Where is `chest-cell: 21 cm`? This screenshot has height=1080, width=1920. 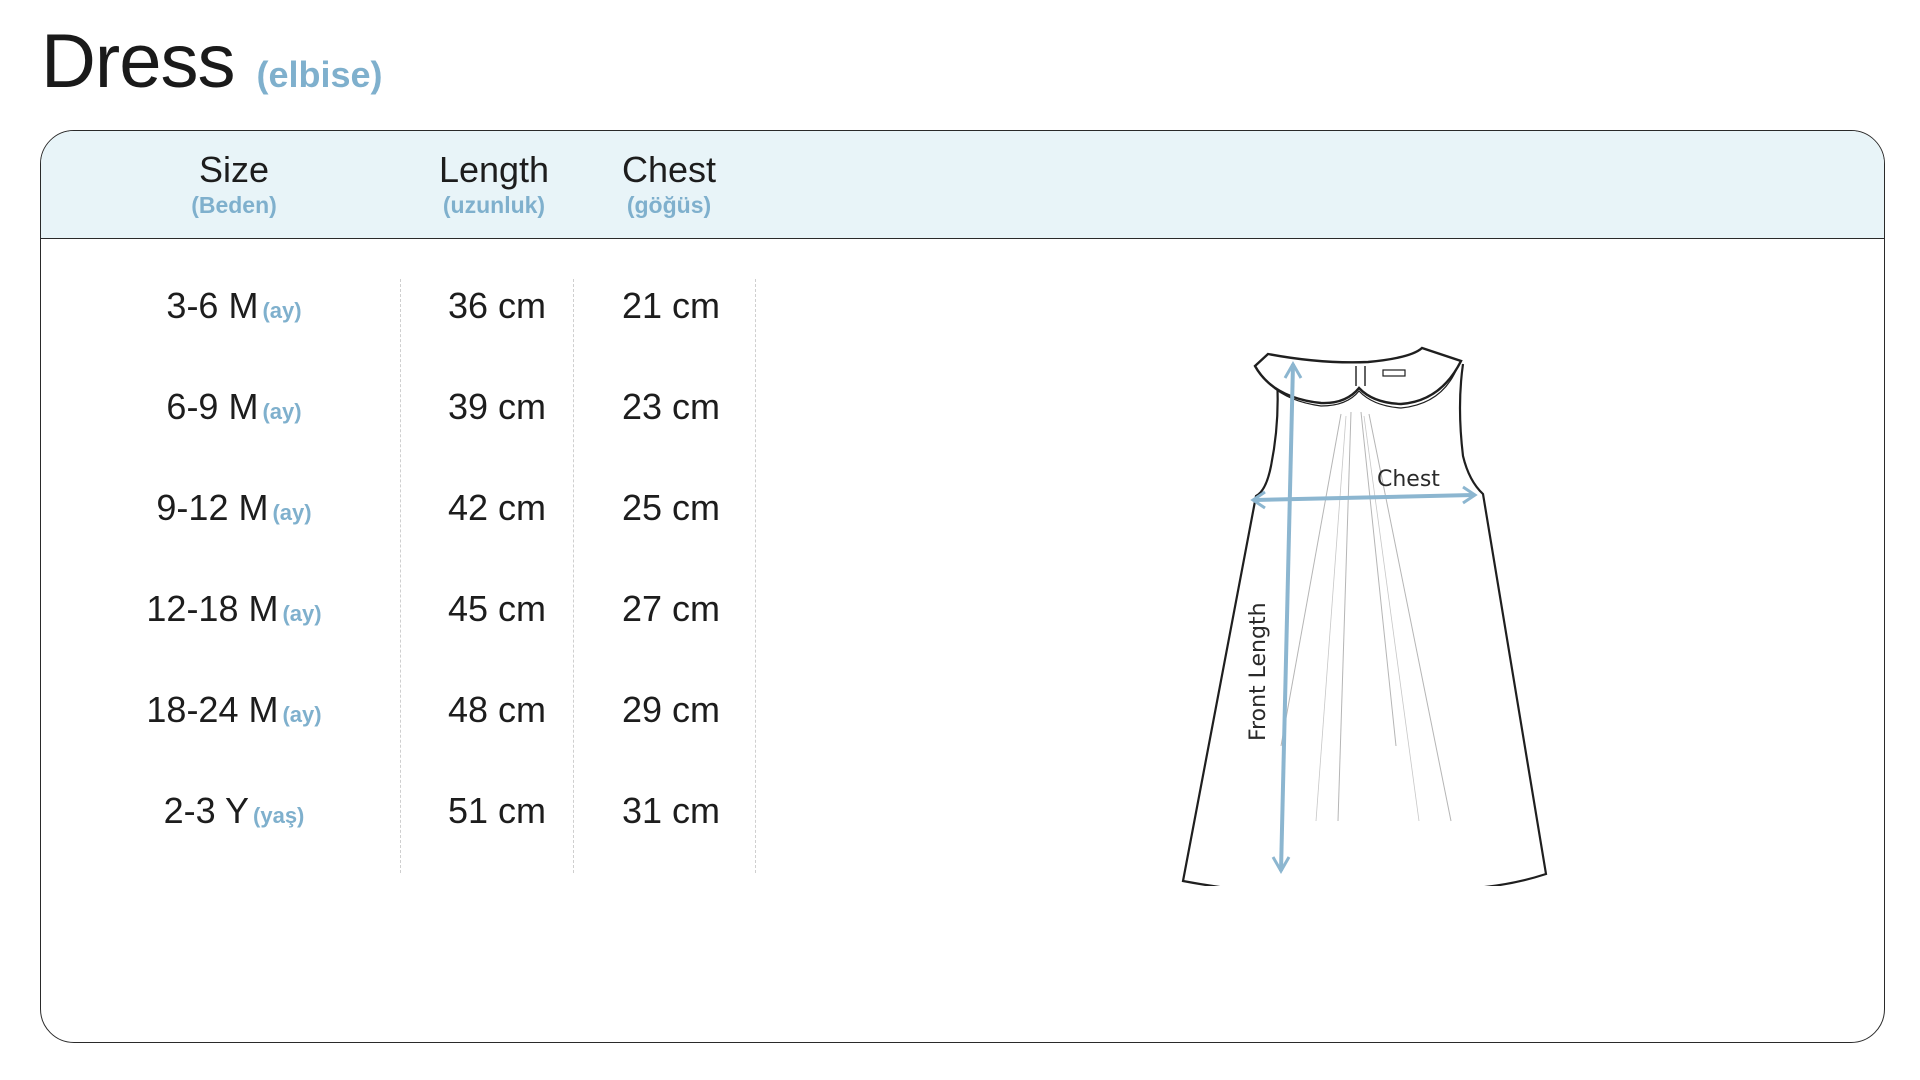 chest-cell: 21 cm is located at coordinates (671, 305).